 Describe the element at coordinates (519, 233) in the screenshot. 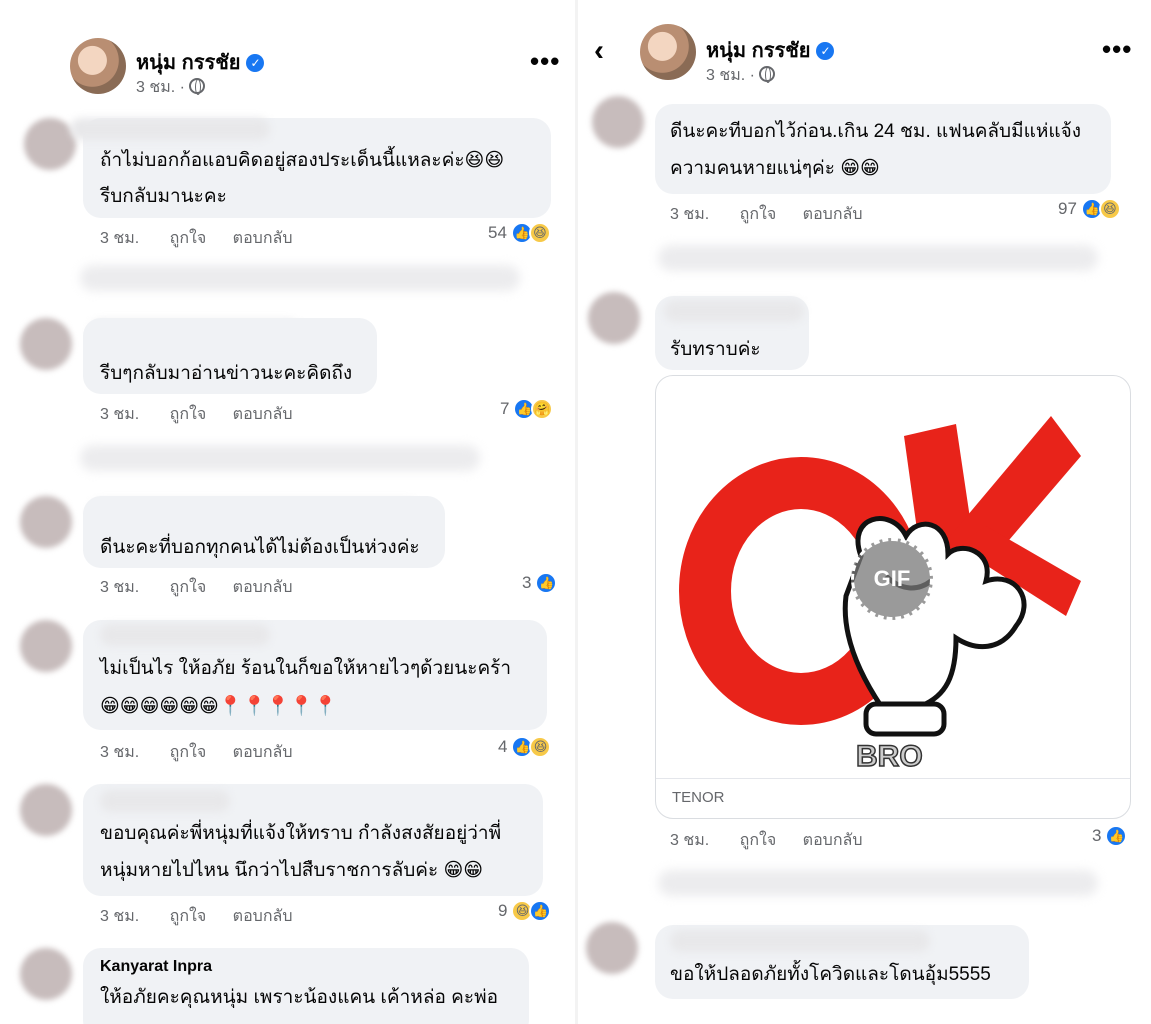

I see `reaction-summary: 54 👍 😆` at that location.